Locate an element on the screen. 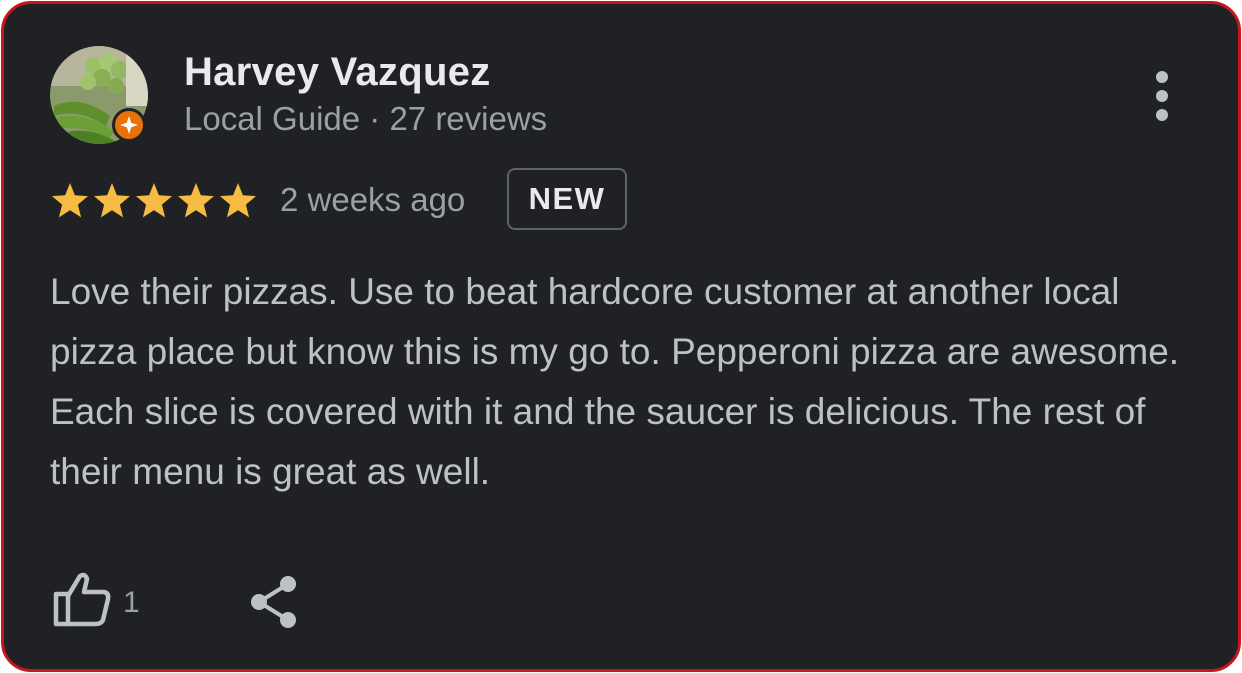  author-meta: Local Guide · 27 reviews is located at coordinates (366, 118).